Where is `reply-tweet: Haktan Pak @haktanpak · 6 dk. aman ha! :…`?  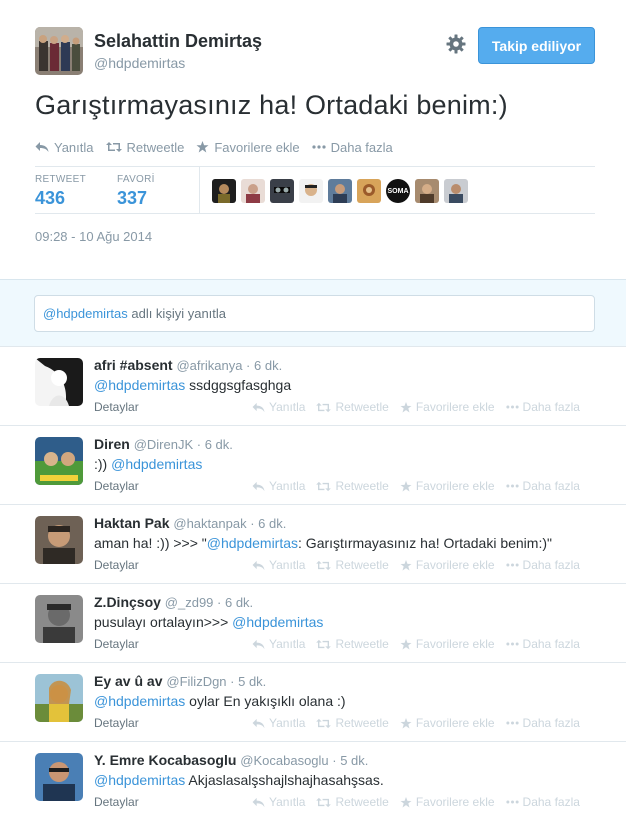
reply-tweet: Haktan Pak @haktanpak · 6 dk. aman ha! :… is located at coordinates (313, 544).